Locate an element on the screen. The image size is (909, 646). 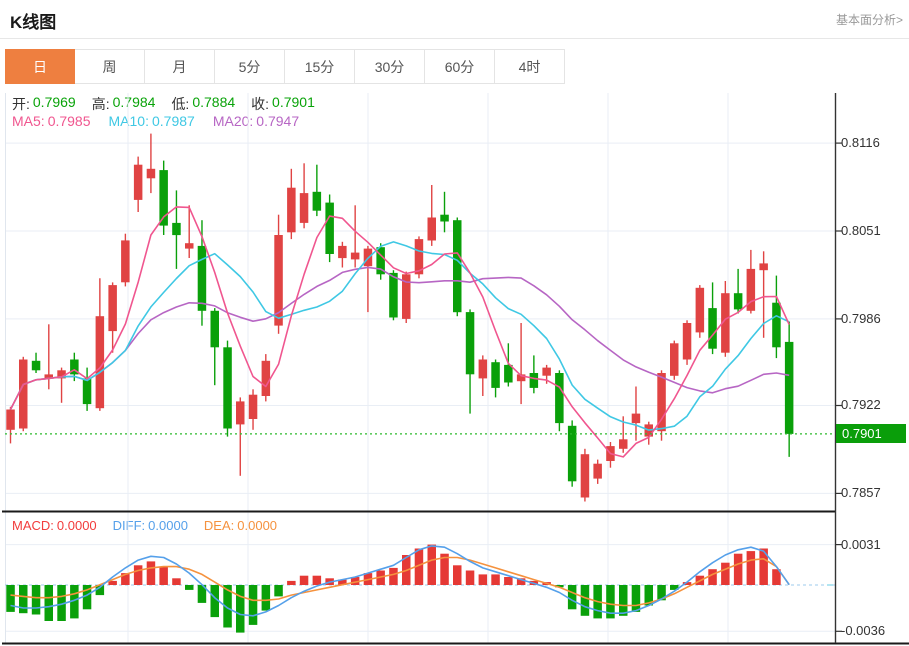
interval-tab-day: 日 is located at coordinates (40, 66).